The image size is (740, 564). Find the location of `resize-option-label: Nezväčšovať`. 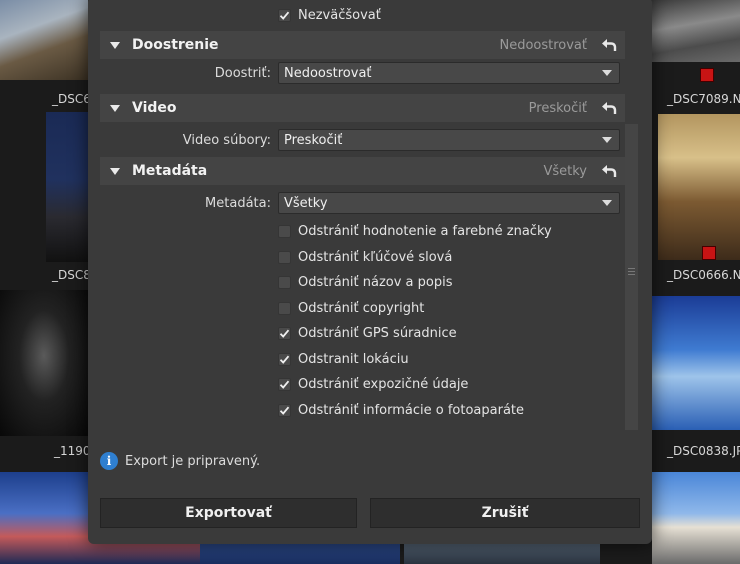

resize-option-label: Nezväčšovať is located at coordinates (339, 15).